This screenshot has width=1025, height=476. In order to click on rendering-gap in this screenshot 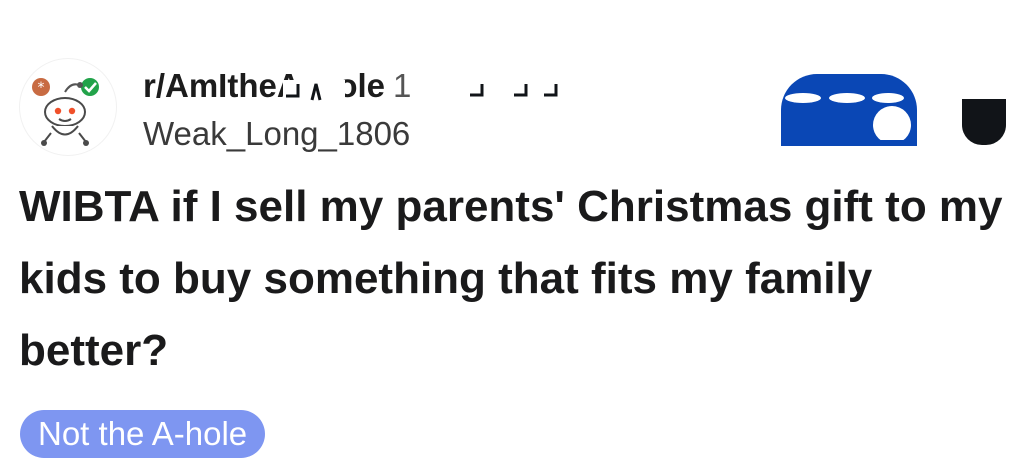, I will do `click(314, 91)`.